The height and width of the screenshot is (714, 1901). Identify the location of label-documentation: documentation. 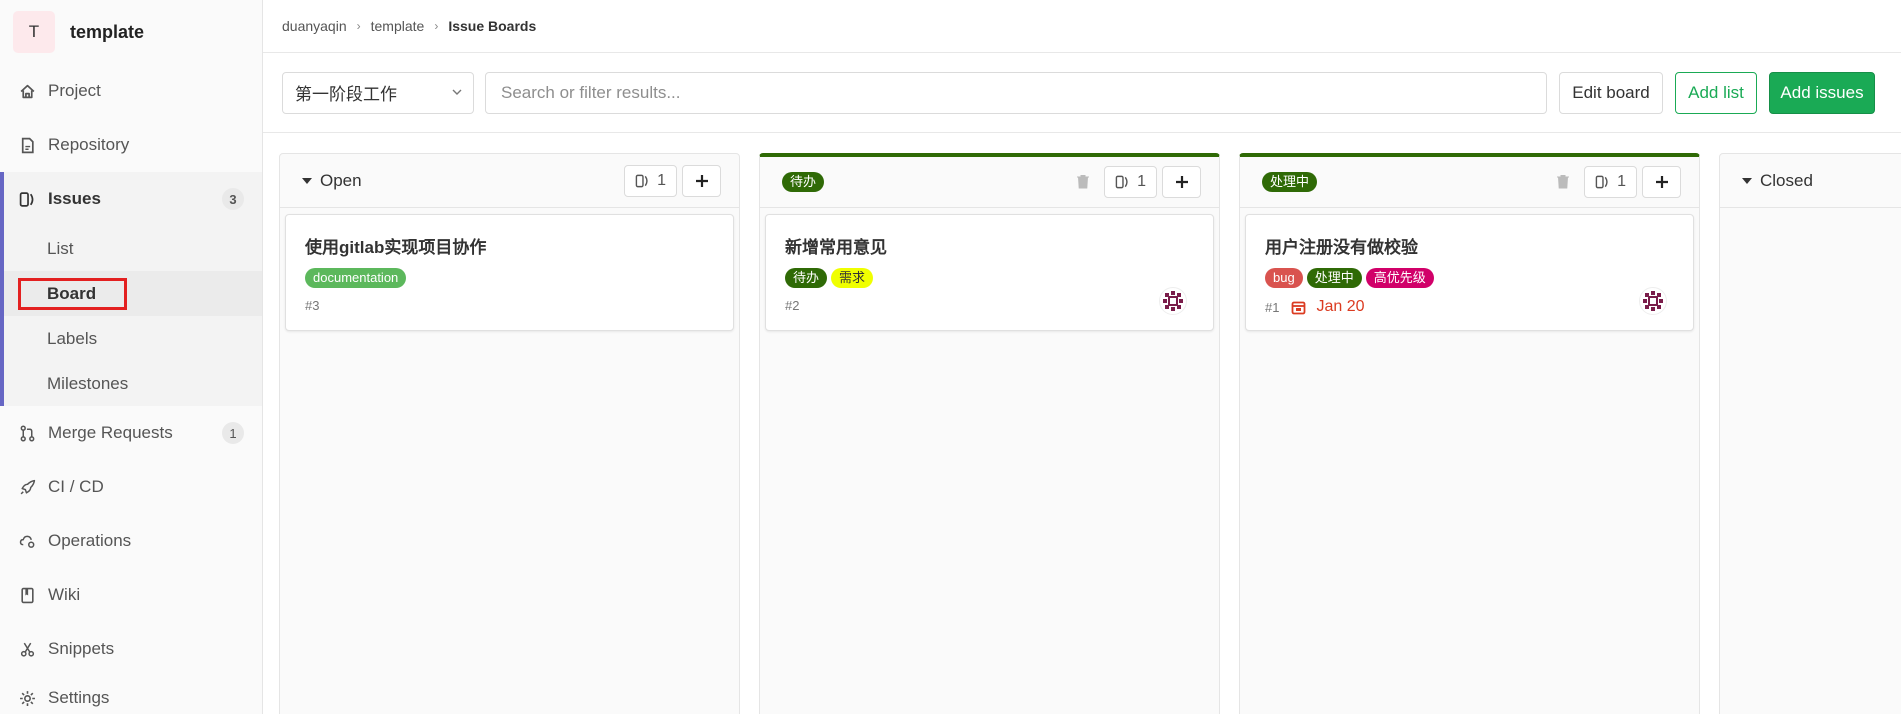
(356, 278).